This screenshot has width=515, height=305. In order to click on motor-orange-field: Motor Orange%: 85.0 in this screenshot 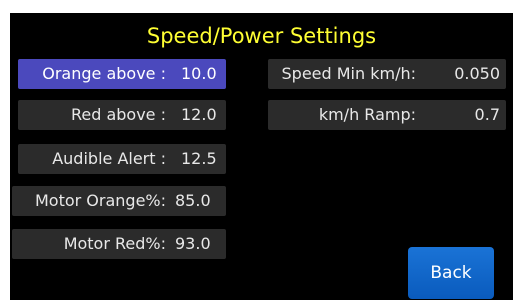, I will do `click(119, 201)`.